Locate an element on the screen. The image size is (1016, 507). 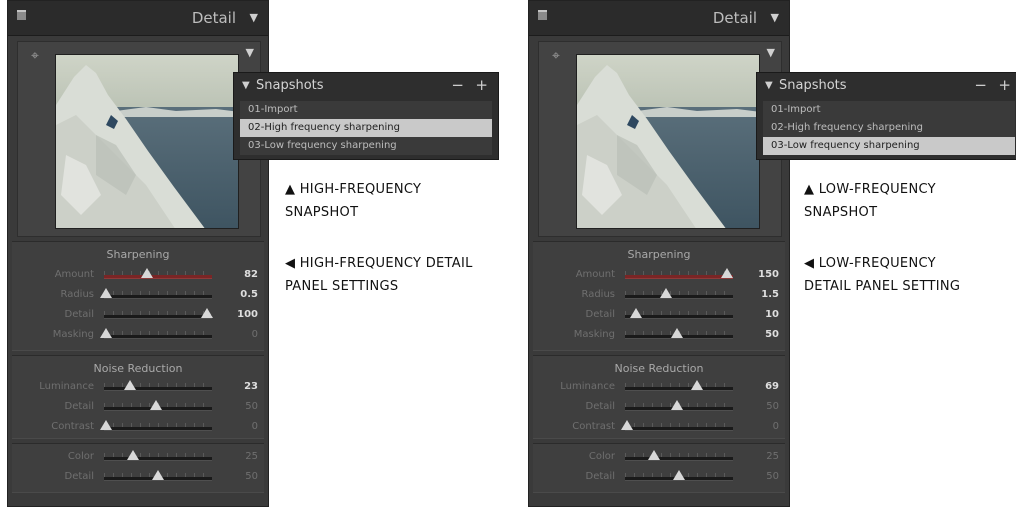
slider-value: 69 is located at coordinates (772, 386).